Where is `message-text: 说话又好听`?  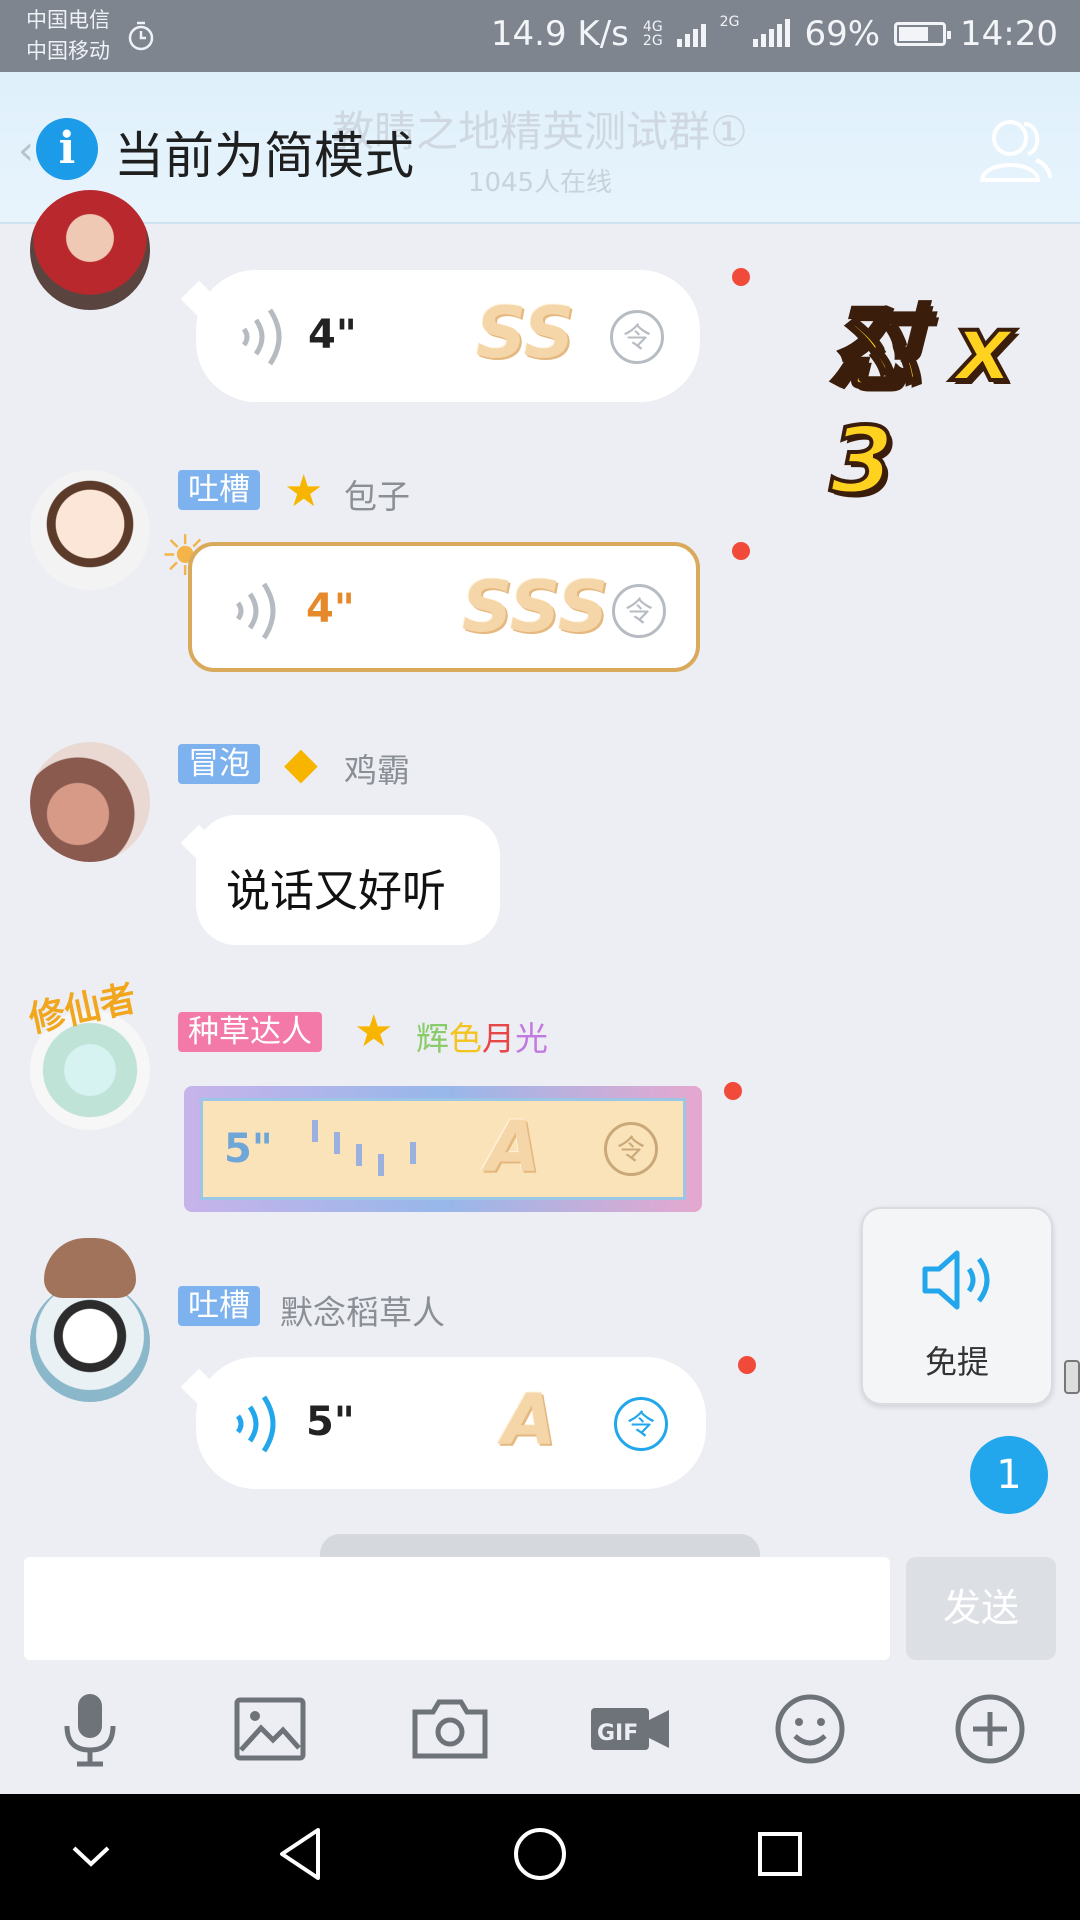
message-text: 说话又好听 is located at coordinates (336, 891).